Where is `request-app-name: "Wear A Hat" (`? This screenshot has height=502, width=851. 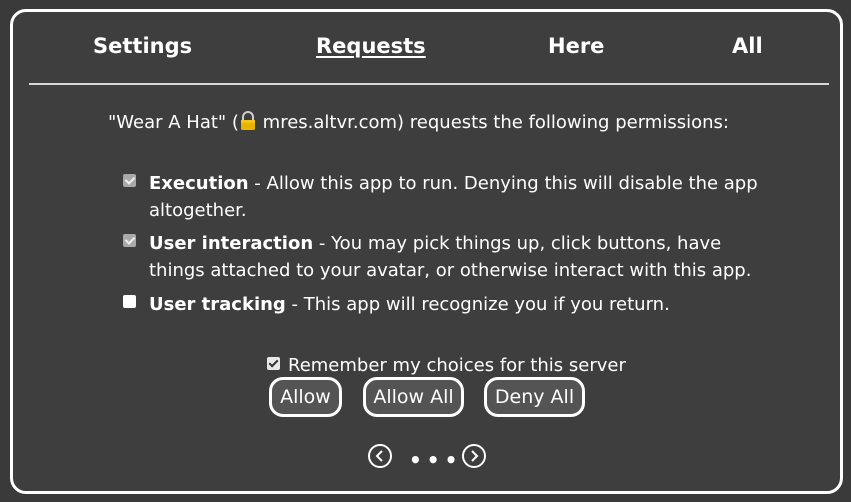
request-app-name: "Wear A Hat" ( is located at coordinates (173, 122).